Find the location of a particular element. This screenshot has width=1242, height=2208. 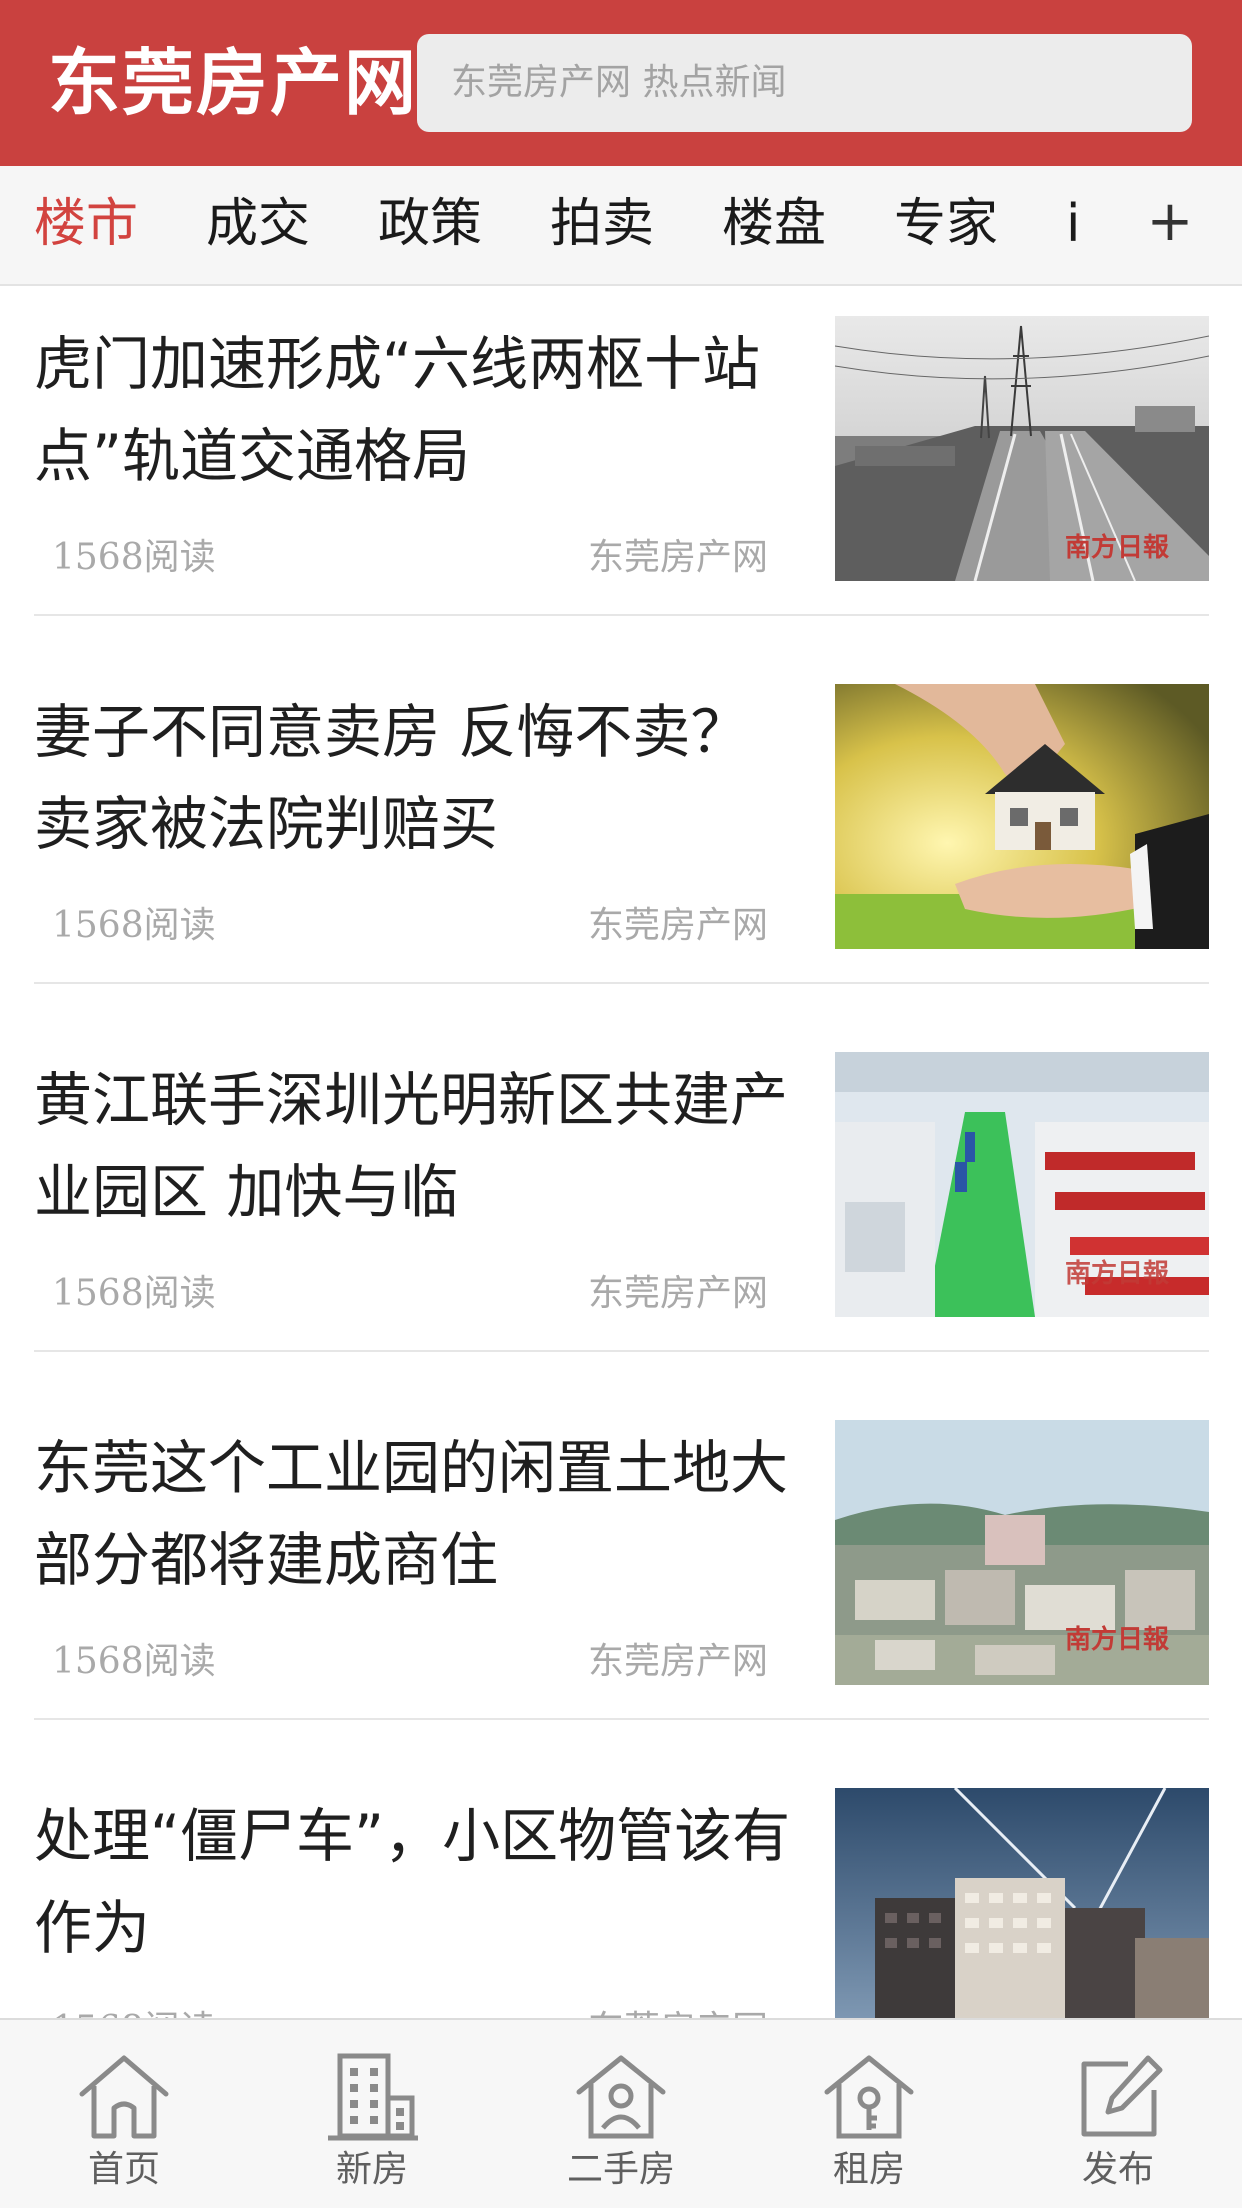

article-title: 妻子不同意卖房 反悔不卖？卖家被法院判赔买 is located at coordinates (419, 778).